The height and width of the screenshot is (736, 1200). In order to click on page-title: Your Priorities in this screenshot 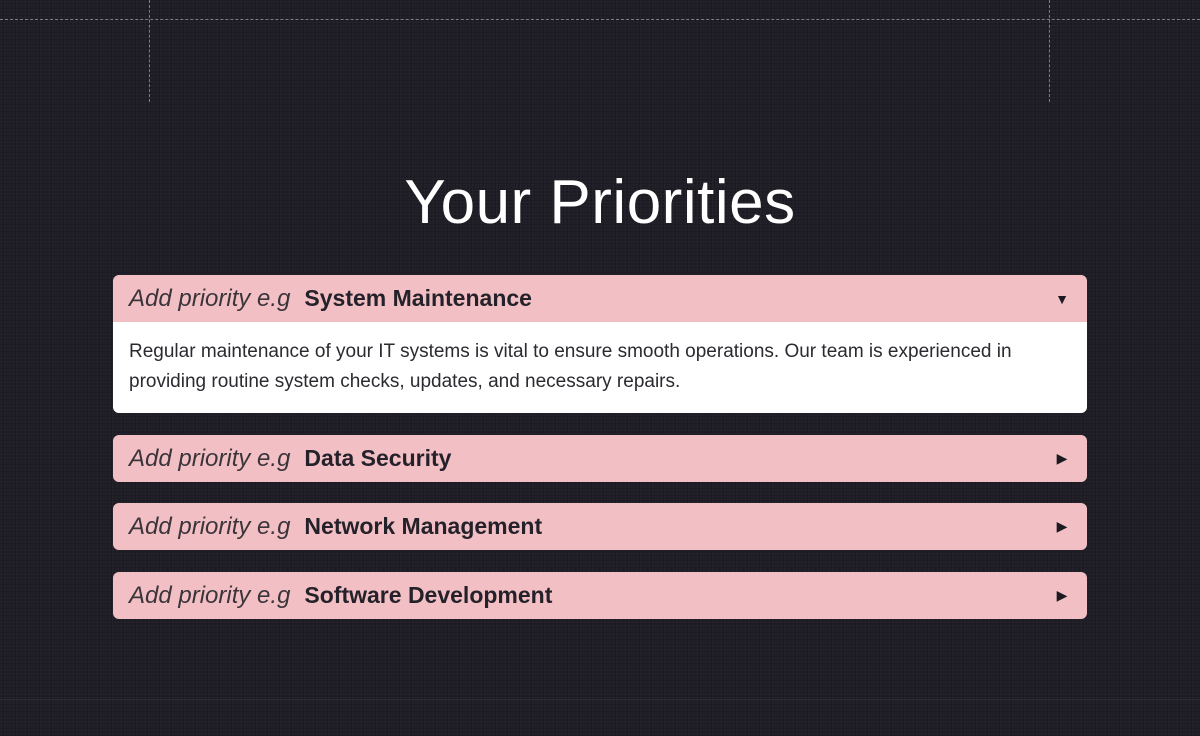, I will do `click(600, 202)`.